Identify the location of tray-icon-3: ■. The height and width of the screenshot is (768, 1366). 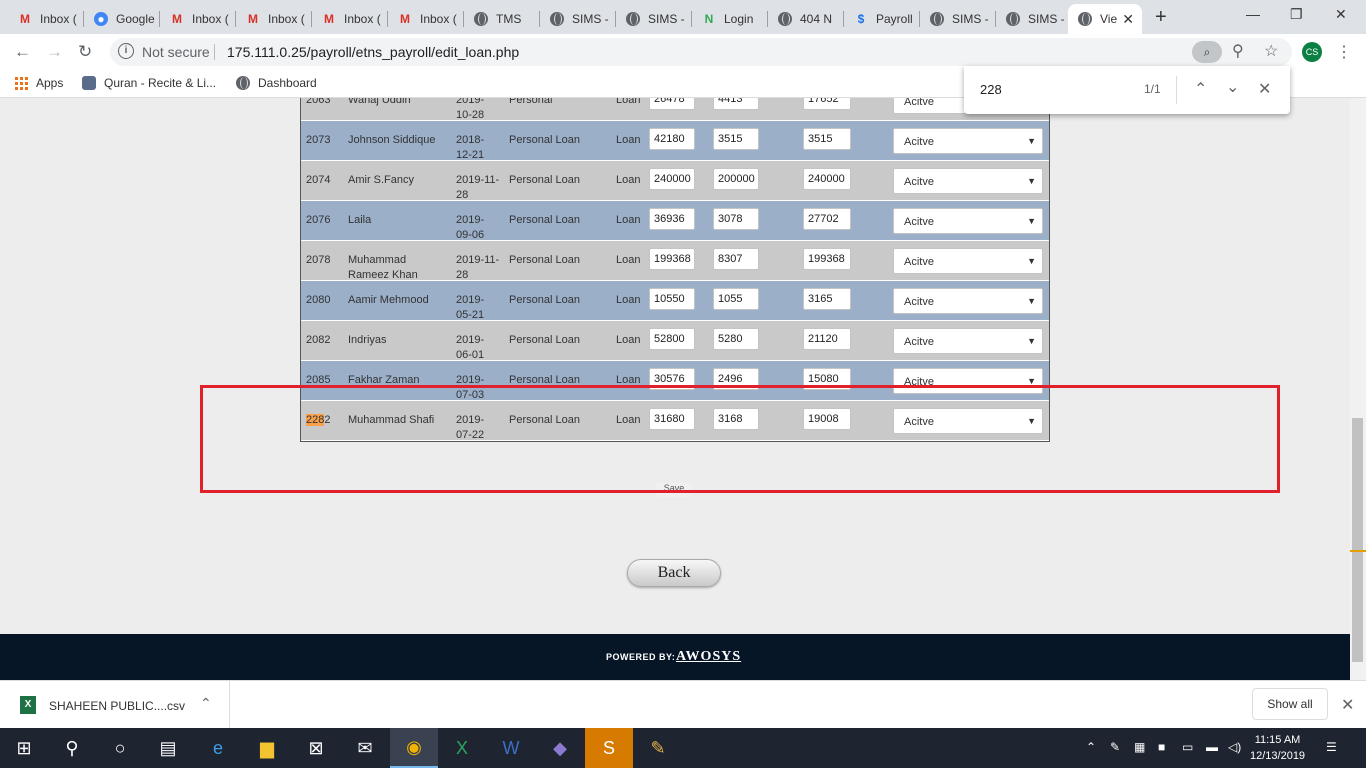
(1161, 747).